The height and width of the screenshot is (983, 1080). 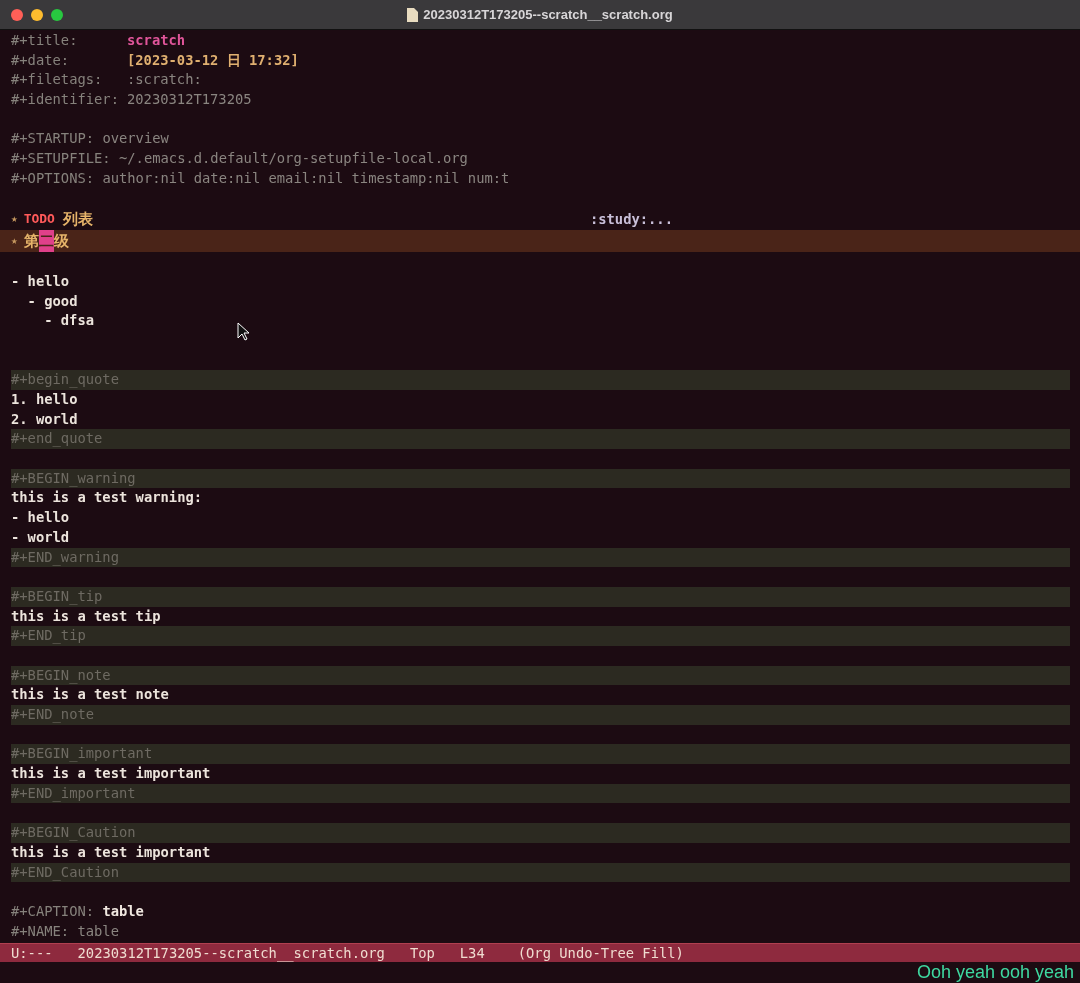 What do you see at coordinates (540, 557) in the screenshot?
I see `block-delimiter: #+END_warning` at bounding box center [540, 557].